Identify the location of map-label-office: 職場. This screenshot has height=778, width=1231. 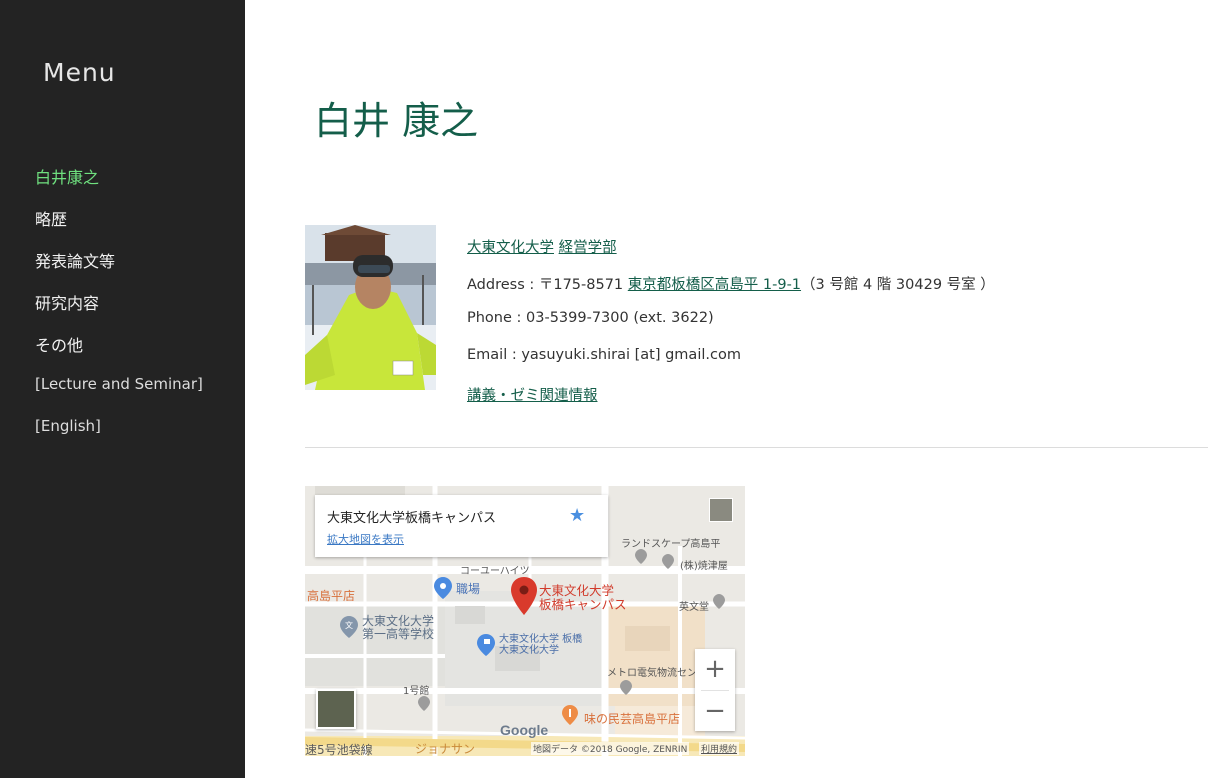
(468, 589).